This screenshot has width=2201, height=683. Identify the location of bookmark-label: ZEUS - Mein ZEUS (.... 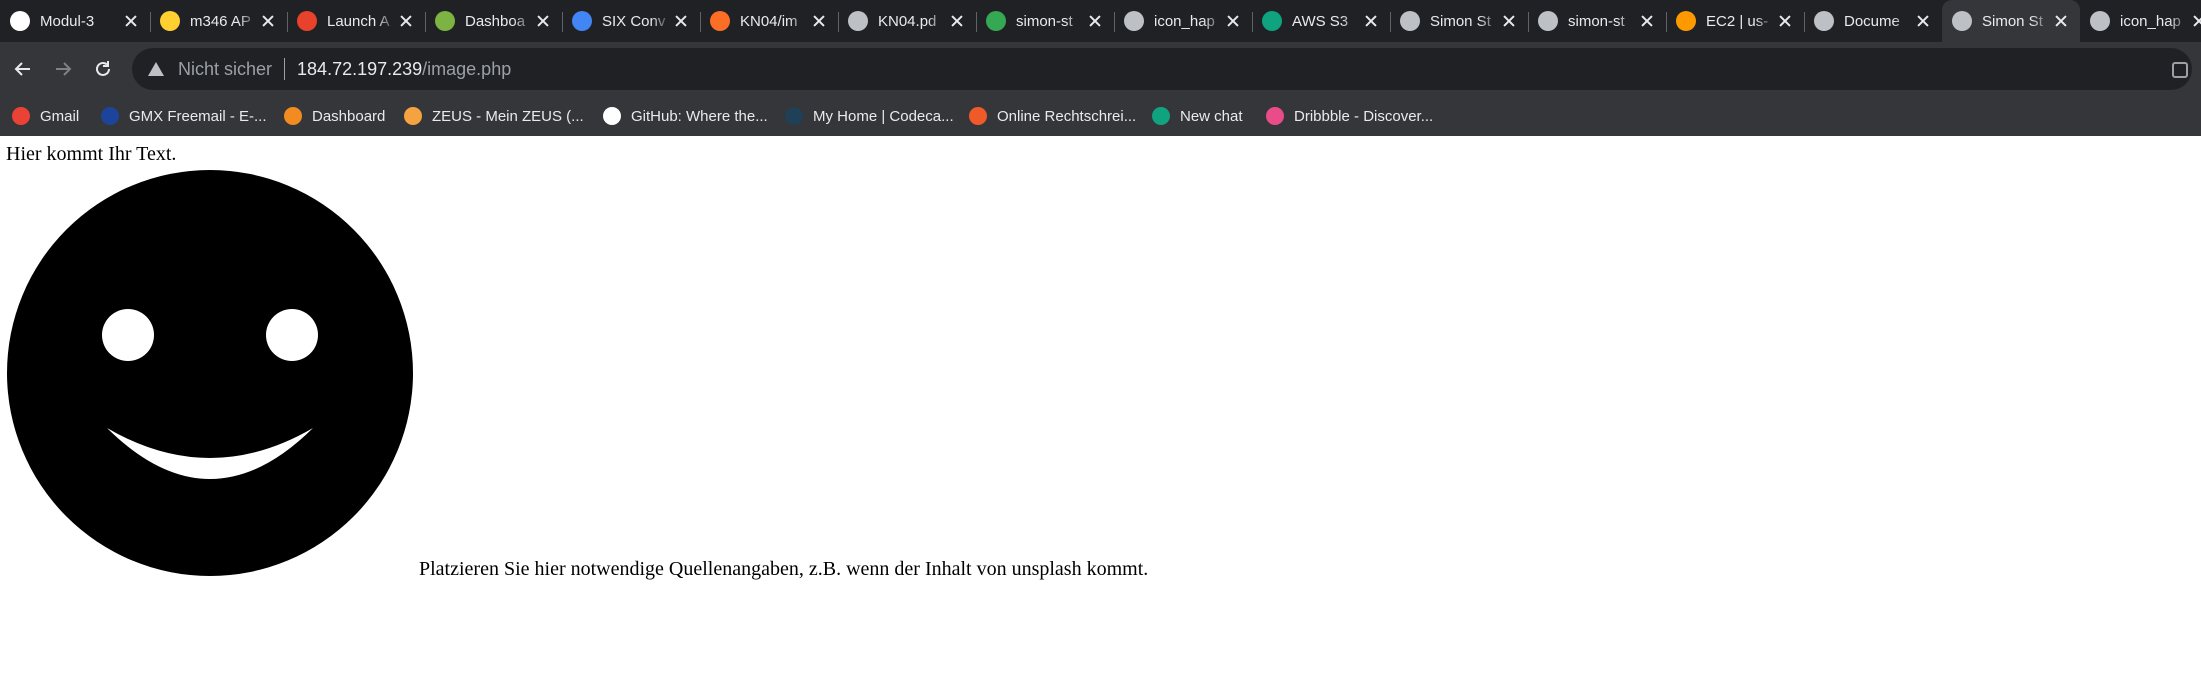
(508, 116).